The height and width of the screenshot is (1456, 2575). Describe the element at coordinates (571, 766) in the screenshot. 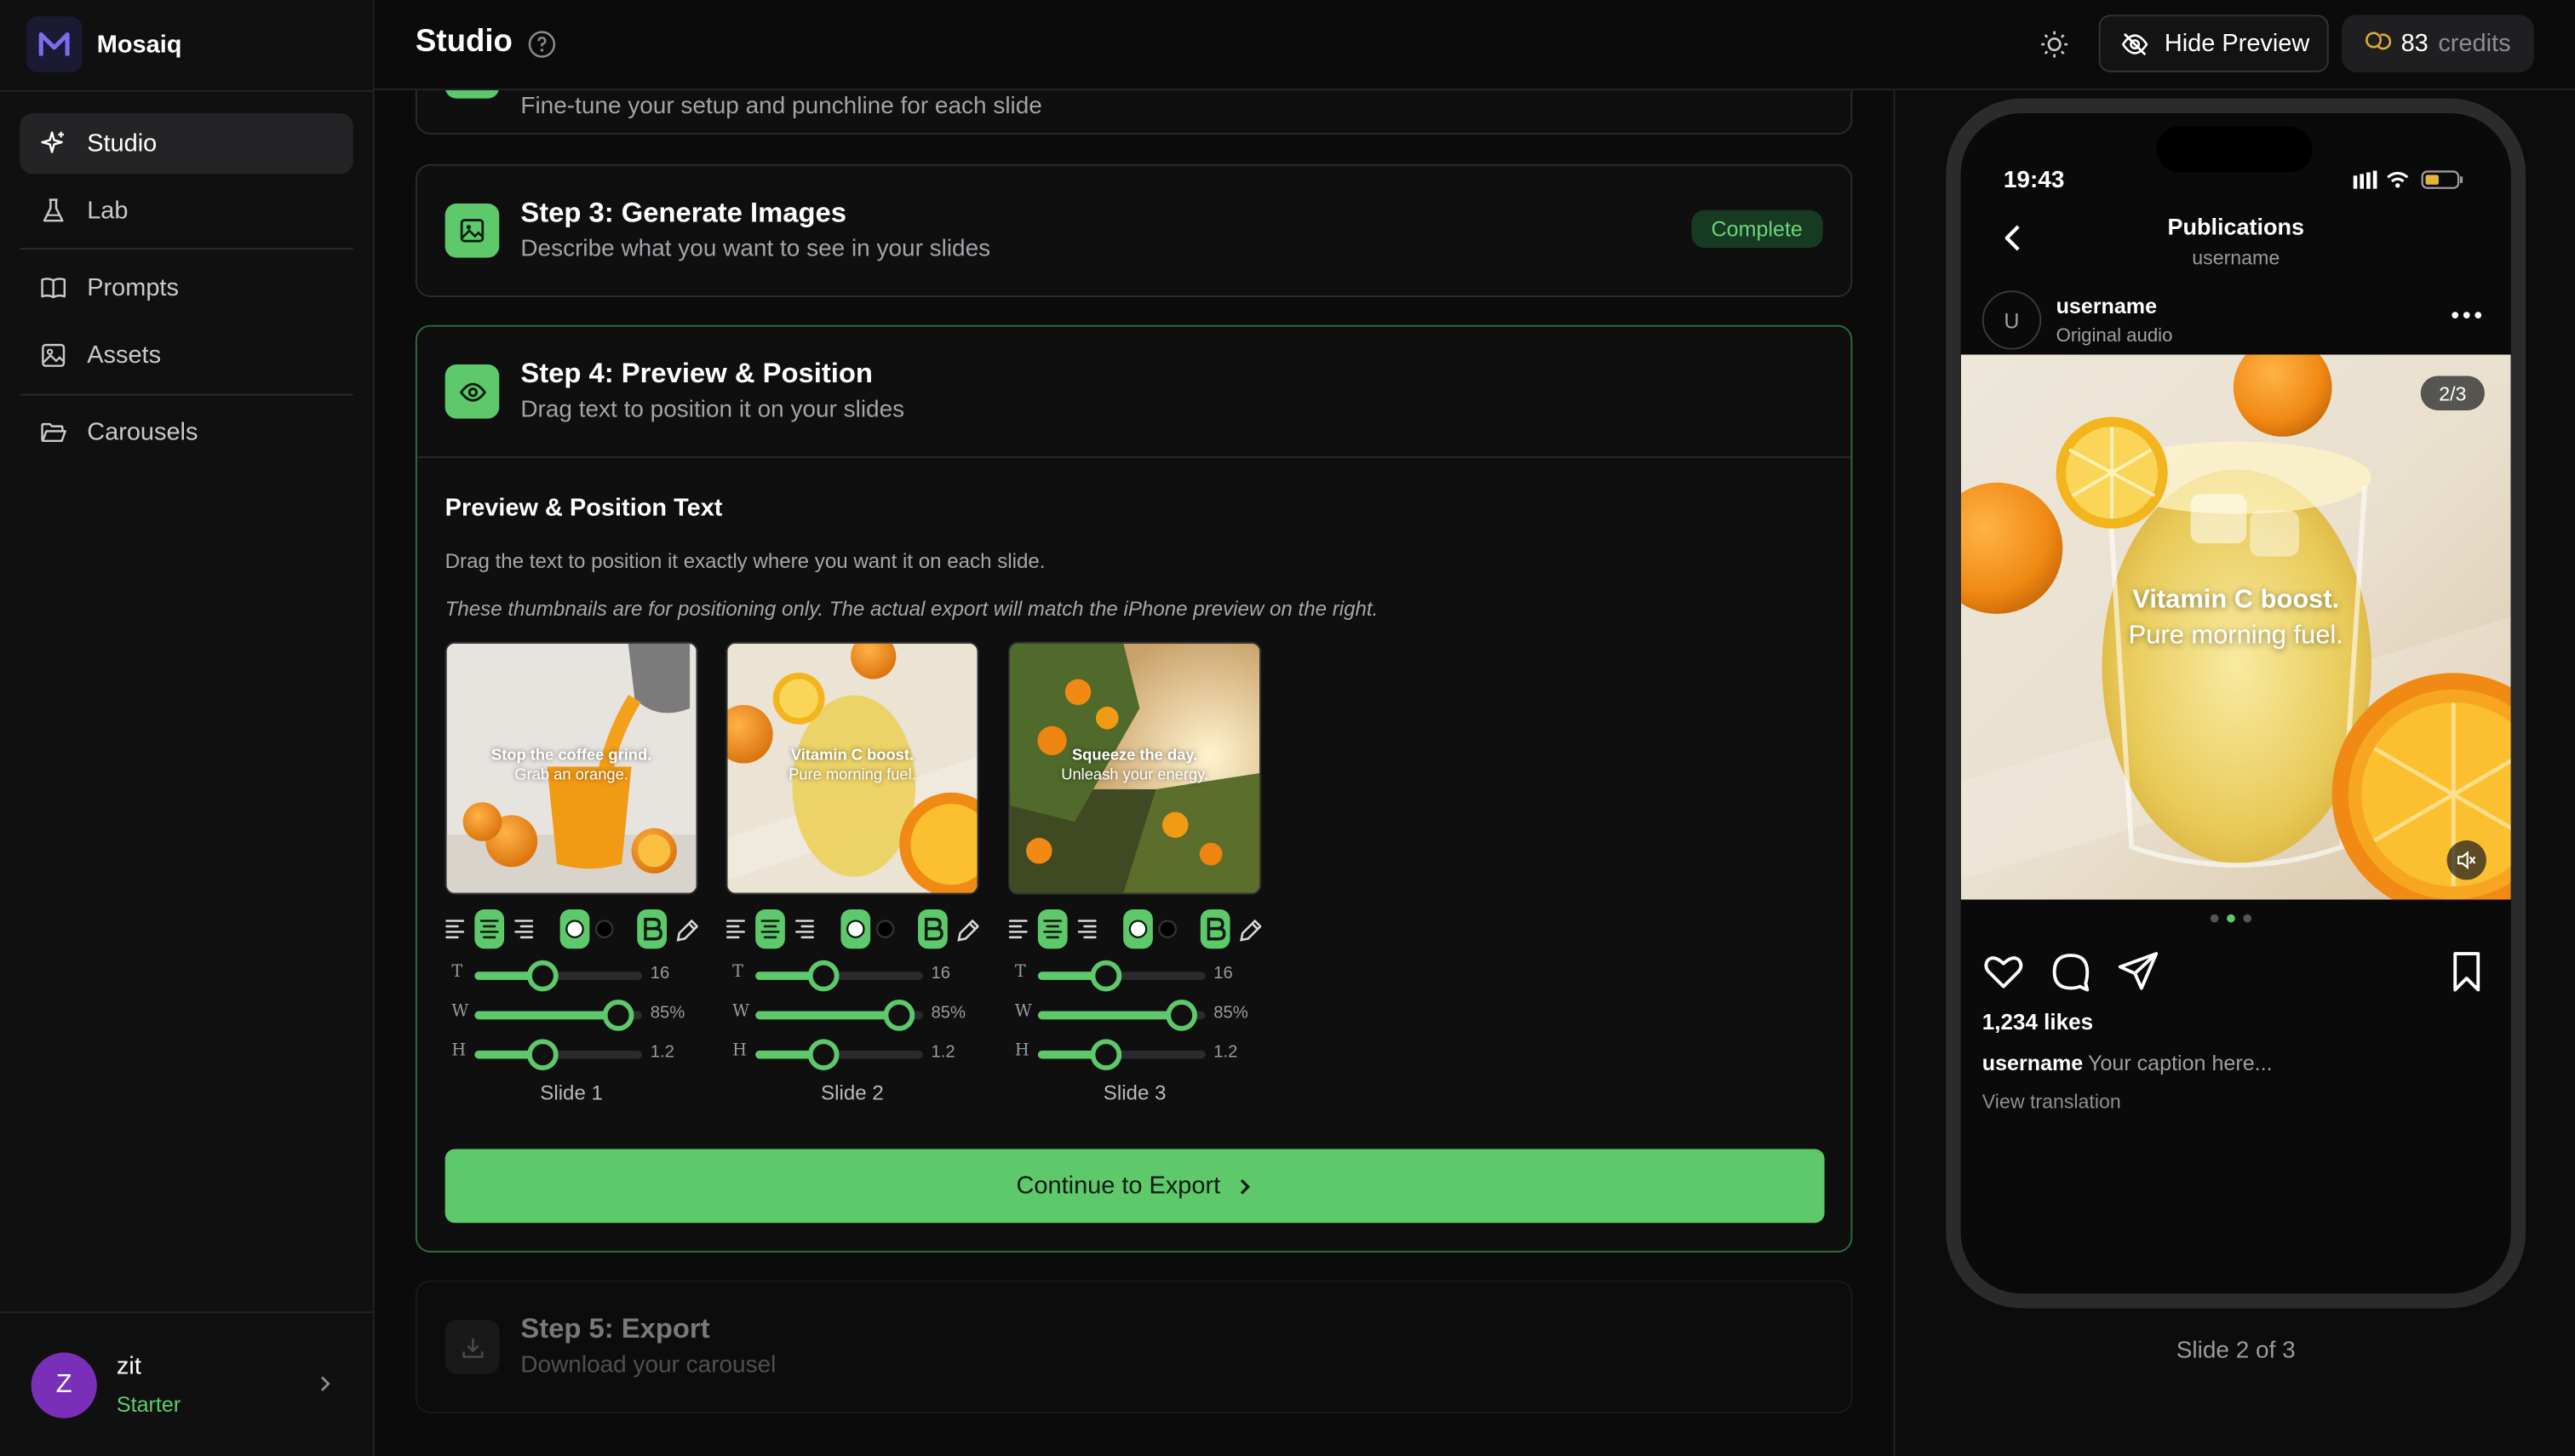

I see `draggable-slide-text: Stop the coffee grind. Grab an orange.` at that location.